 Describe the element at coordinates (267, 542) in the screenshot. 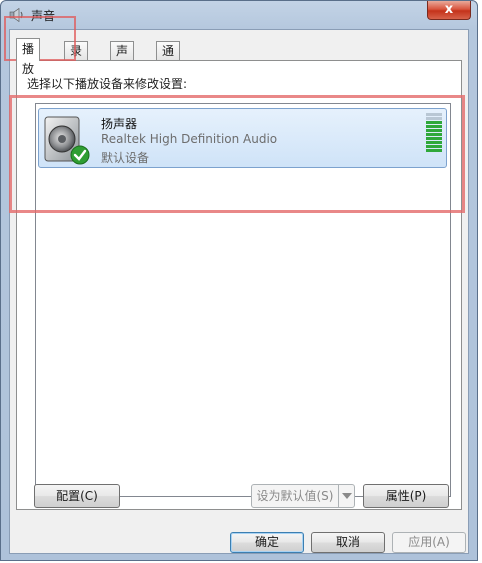

I see `ok-button: 确定` at that location.